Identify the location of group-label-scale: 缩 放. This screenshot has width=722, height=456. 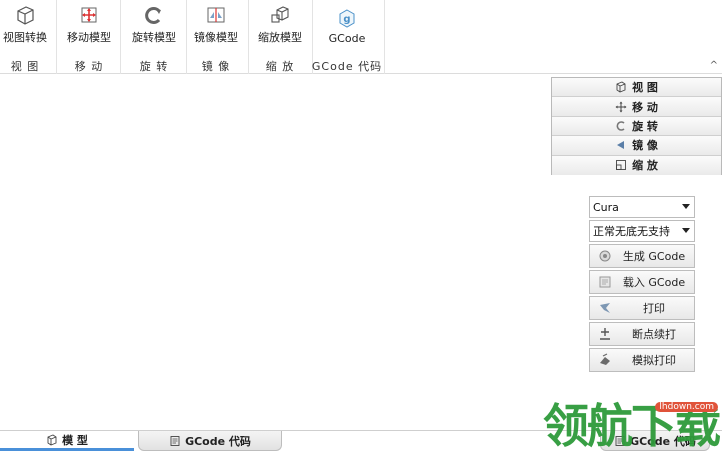
(280, 66).